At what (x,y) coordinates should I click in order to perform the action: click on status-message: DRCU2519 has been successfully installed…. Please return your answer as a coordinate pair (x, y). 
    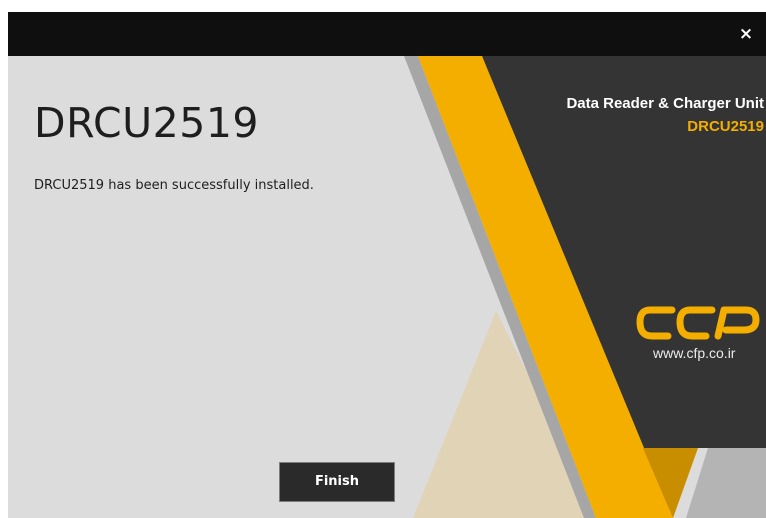
    Looking at the image, I should click on (174, 185).